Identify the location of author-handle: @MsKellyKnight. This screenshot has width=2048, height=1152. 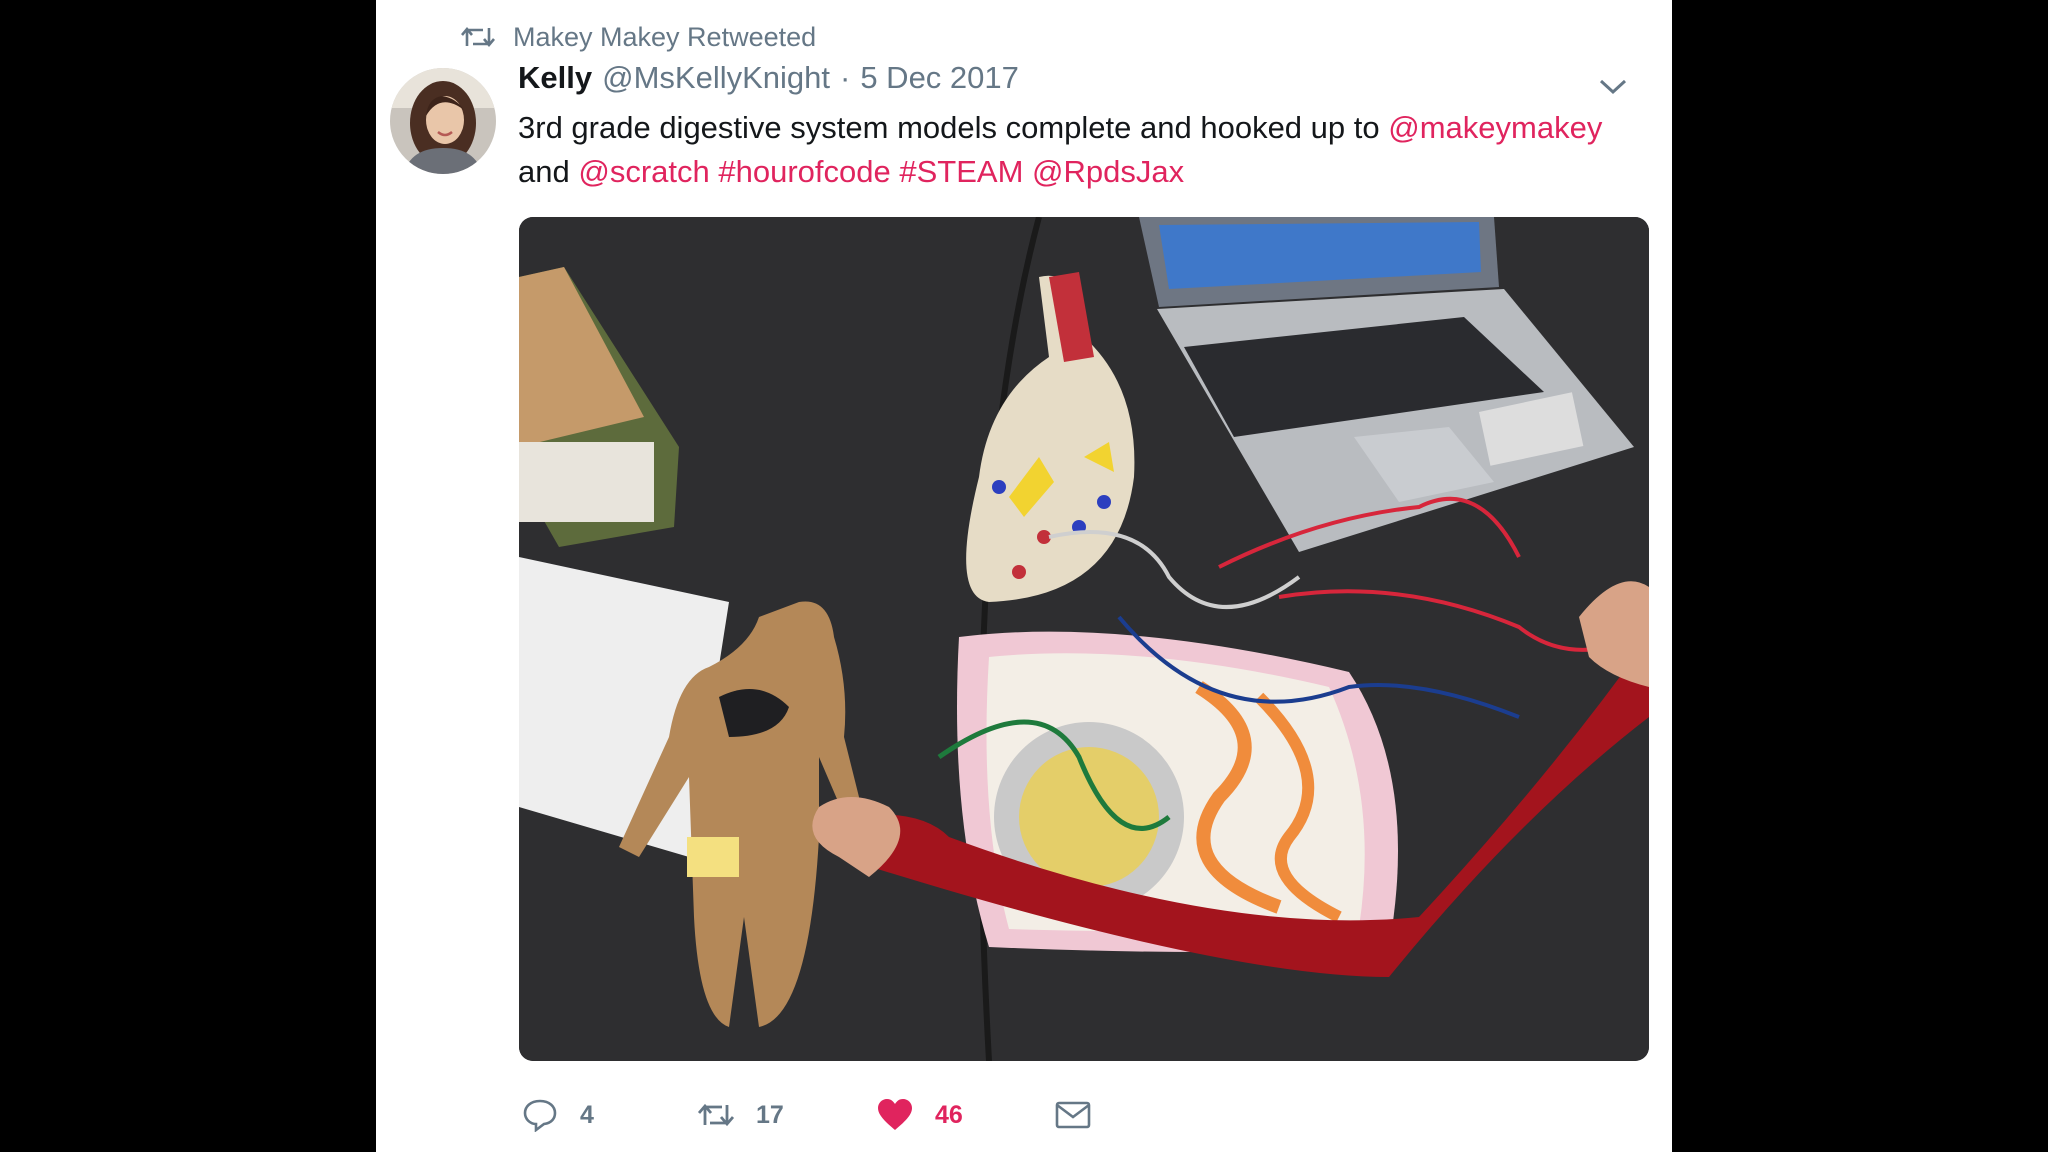
(716, 78).